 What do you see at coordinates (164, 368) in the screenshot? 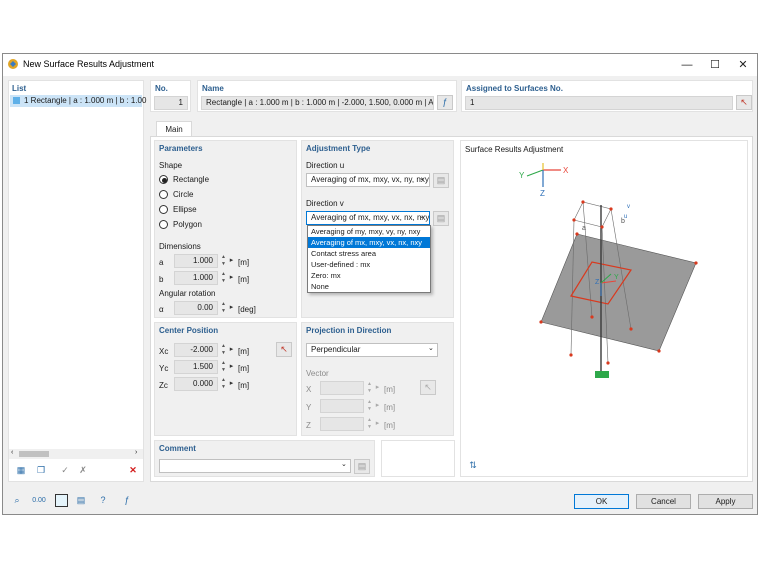
I see `yc-label: Yc` at bounding box center [164, 368].